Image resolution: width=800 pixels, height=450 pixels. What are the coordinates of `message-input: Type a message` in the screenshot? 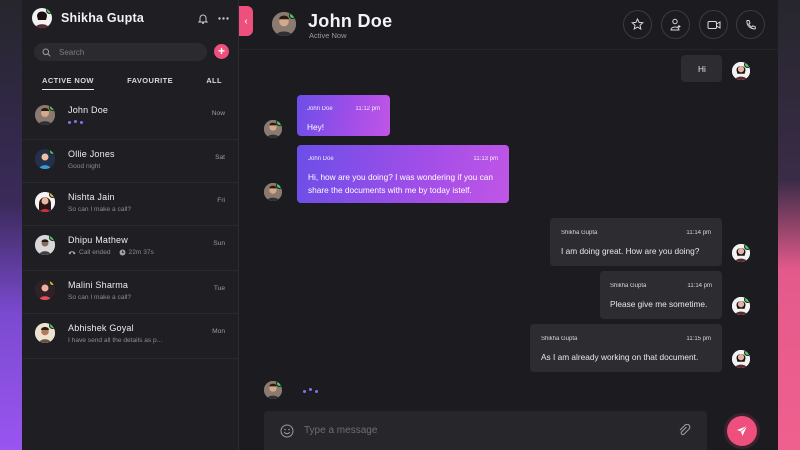 It's located at (491, 430).